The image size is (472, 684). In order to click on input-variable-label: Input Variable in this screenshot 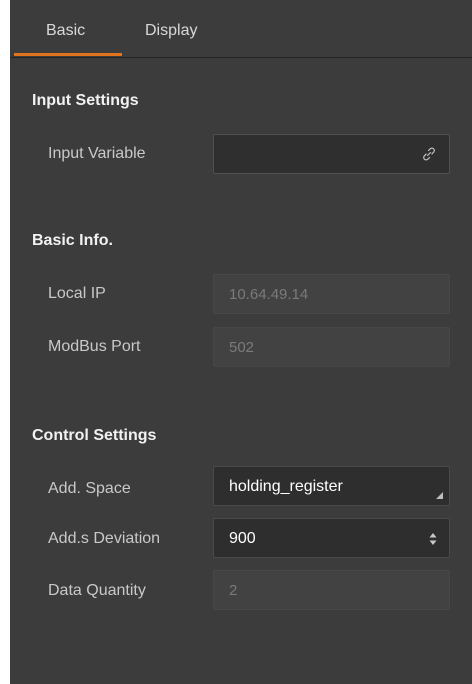, I will do `click(97, 153)`.